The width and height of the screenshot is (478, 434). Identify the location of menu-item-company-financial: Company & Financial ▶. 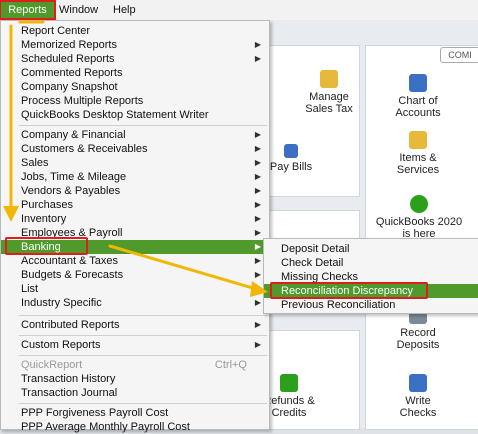
(135, 135).